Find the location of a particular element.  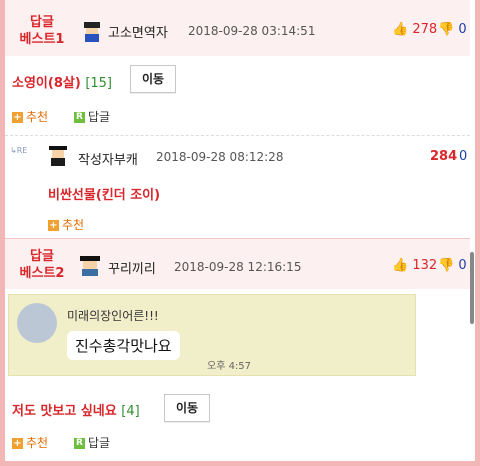

divider is located at coordinates (237, 135).